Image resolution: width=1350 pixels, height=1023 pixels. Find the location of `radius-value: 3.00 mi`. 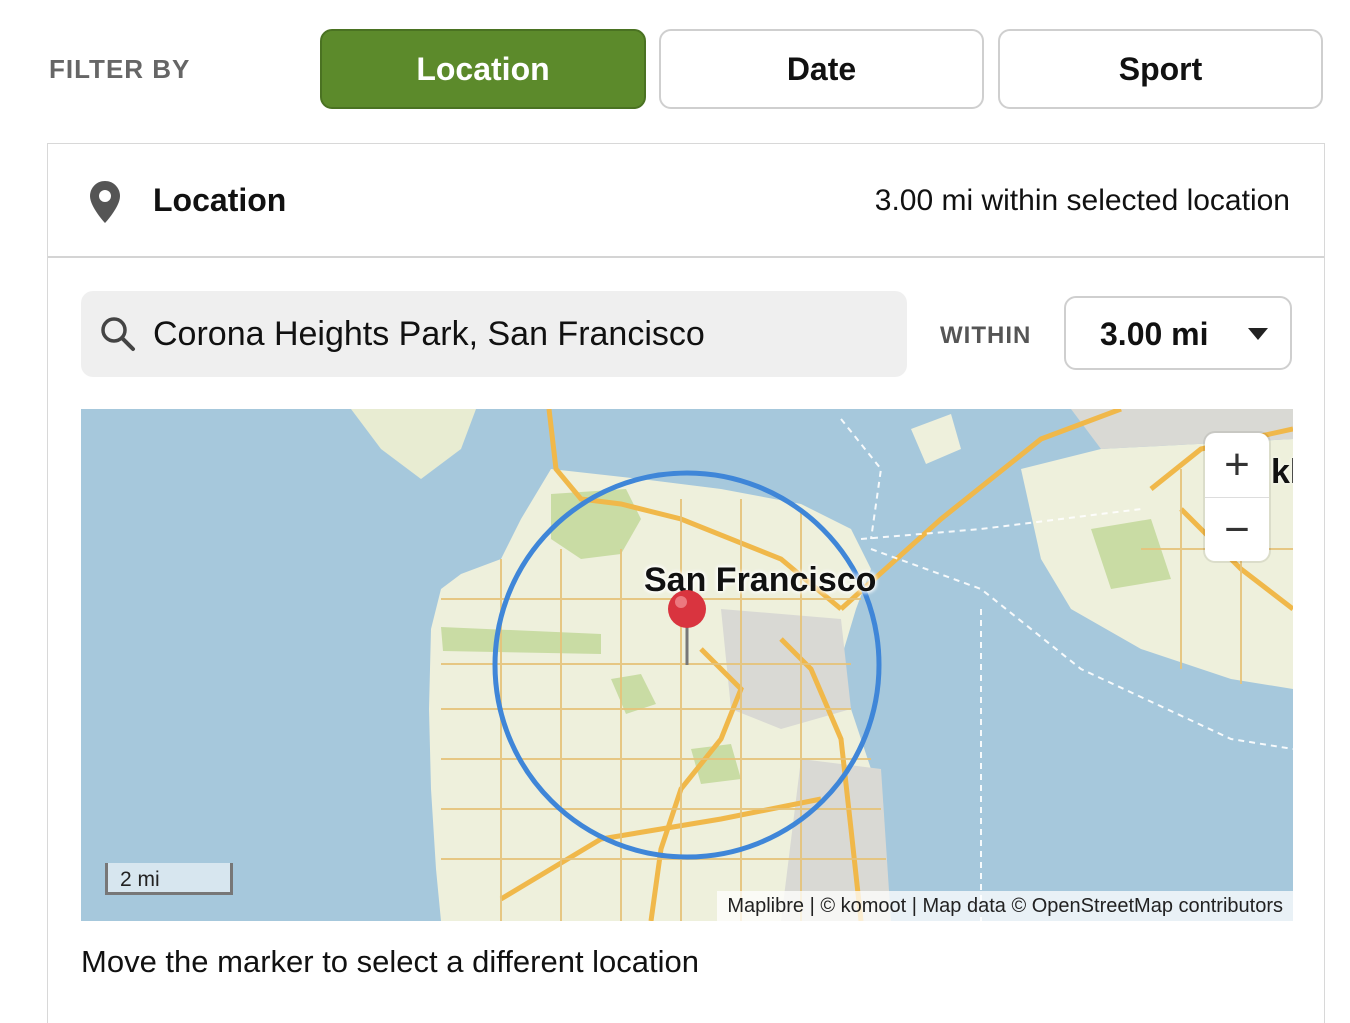

radius-value: 3.00 mi is located at coordinates (1154, 334).